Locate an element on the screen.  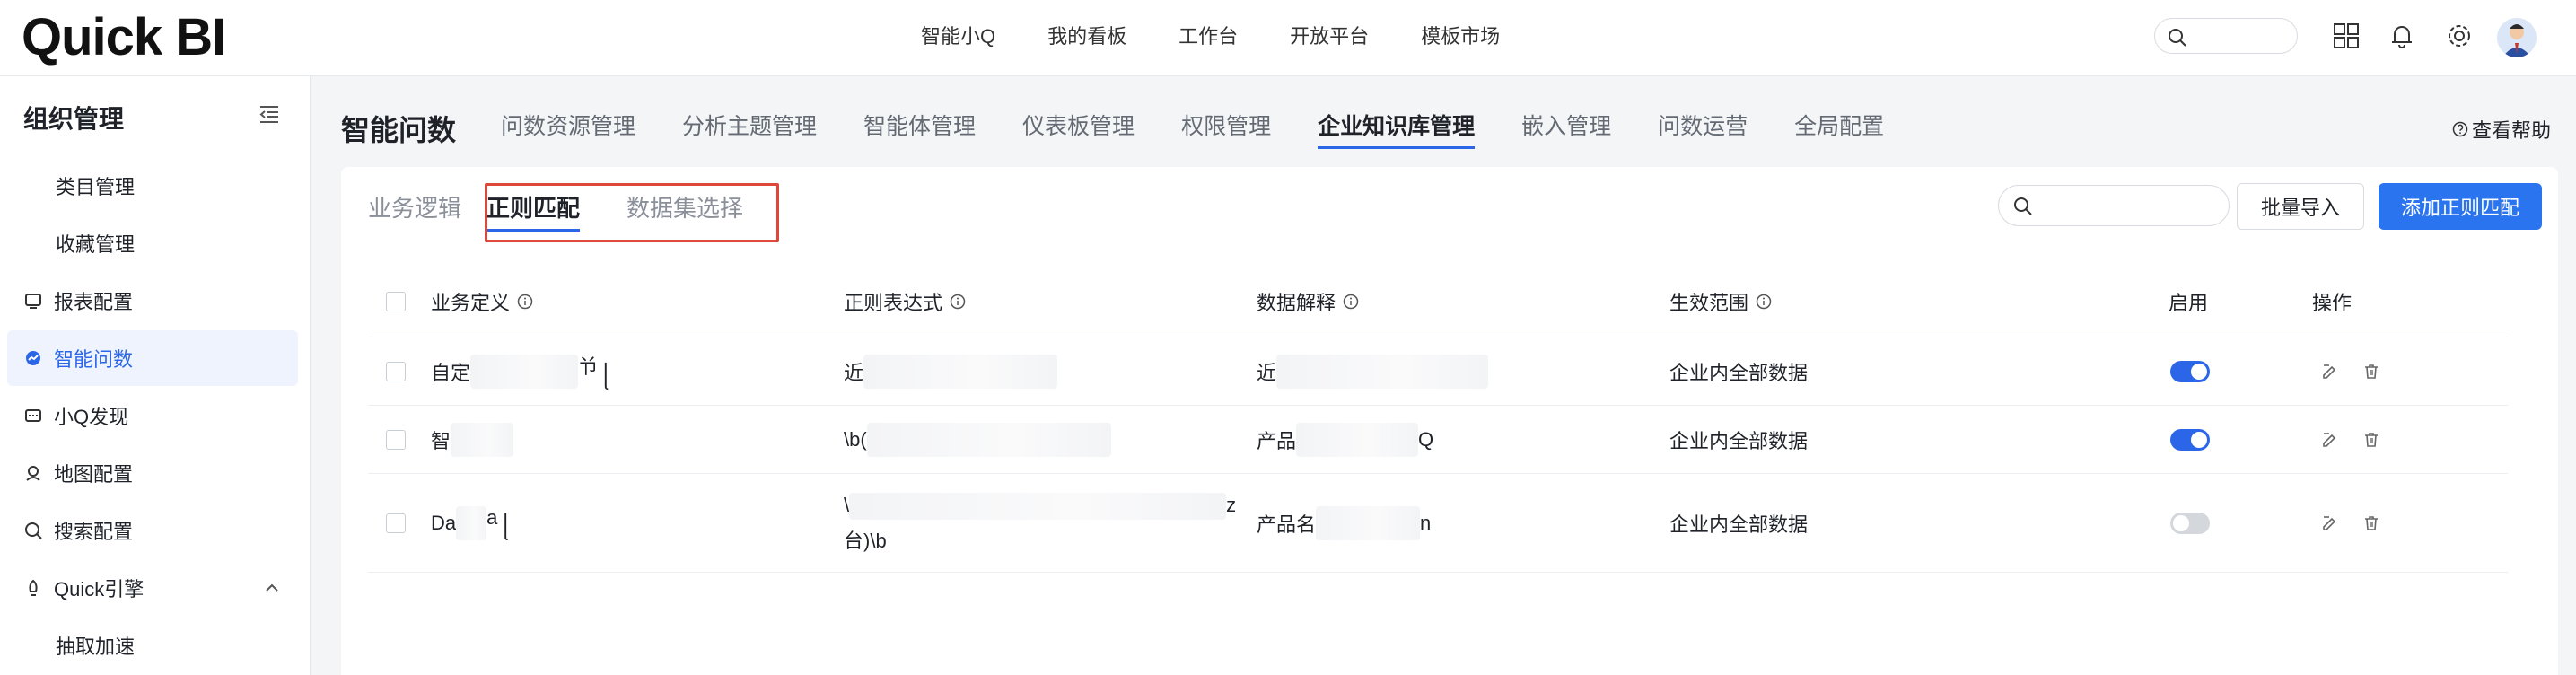
topnav-template-market: 模板市场 is located at coordinates (1460, 37).